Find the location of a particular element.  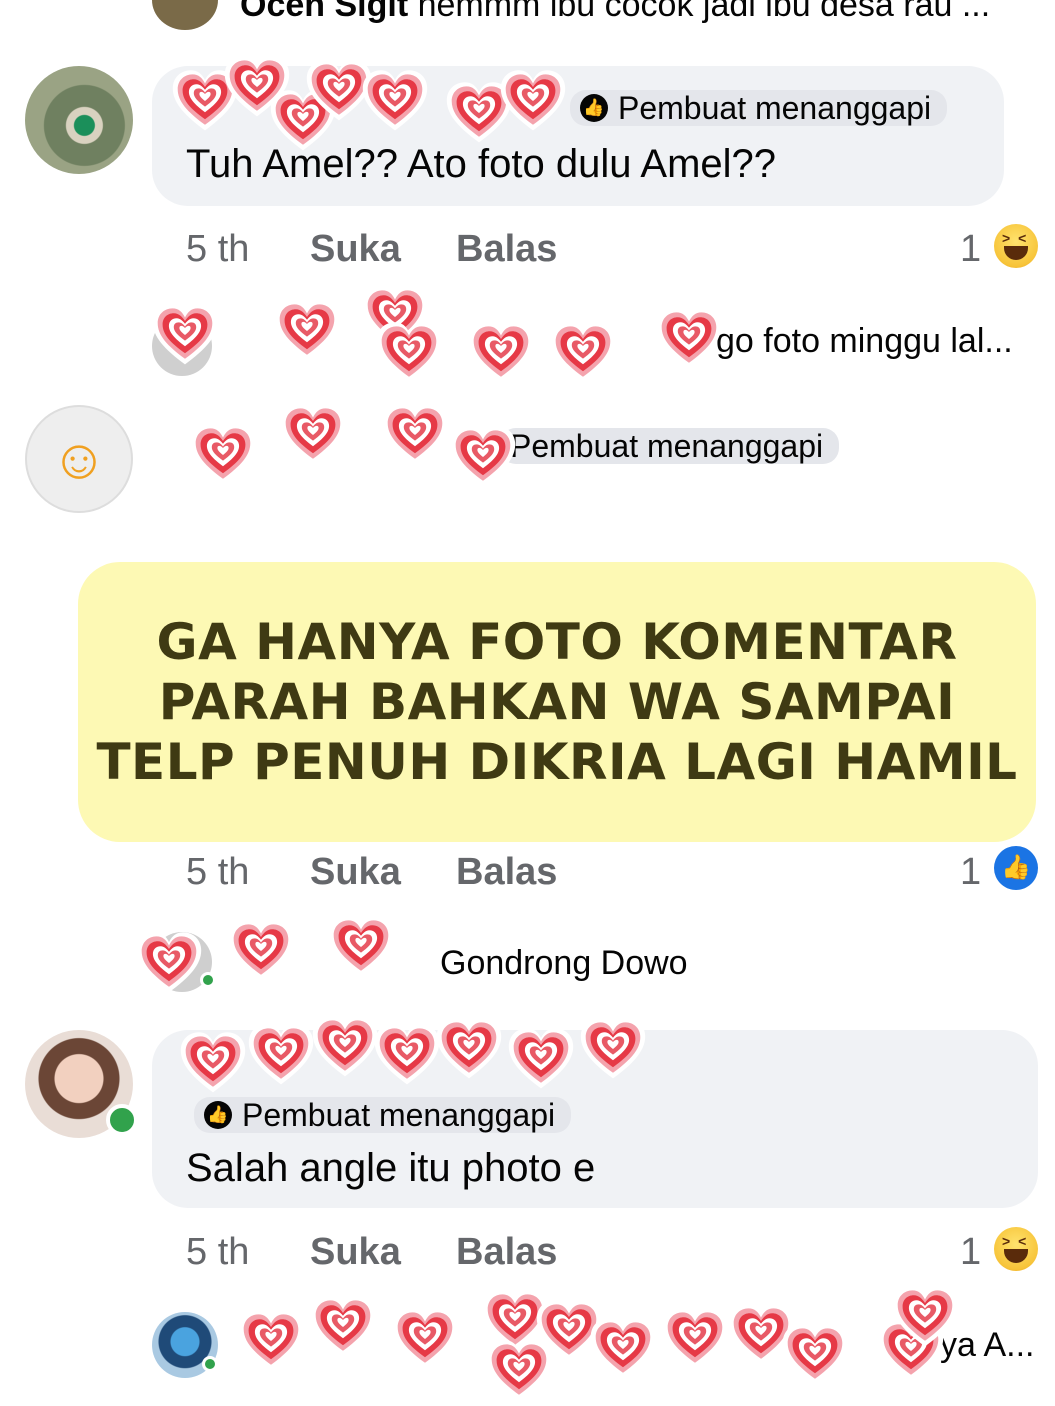

reply-author: Ocen Sigit is located at coordinates (324, 12).